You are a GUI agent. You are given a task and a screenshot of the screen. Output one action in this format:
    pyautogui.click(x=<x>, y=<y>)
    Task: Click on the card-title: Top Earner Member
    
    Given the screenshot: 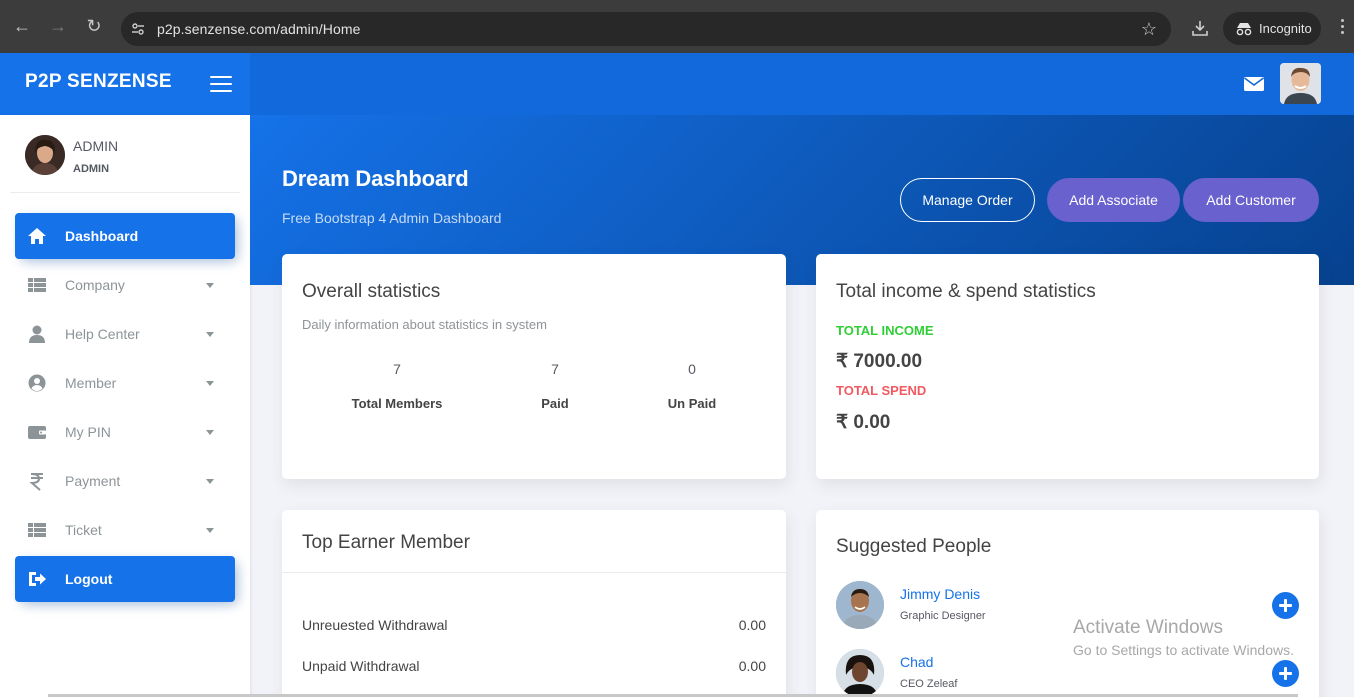 What is the action you would take?
    pyautogui.click(x=386, y=542)
    